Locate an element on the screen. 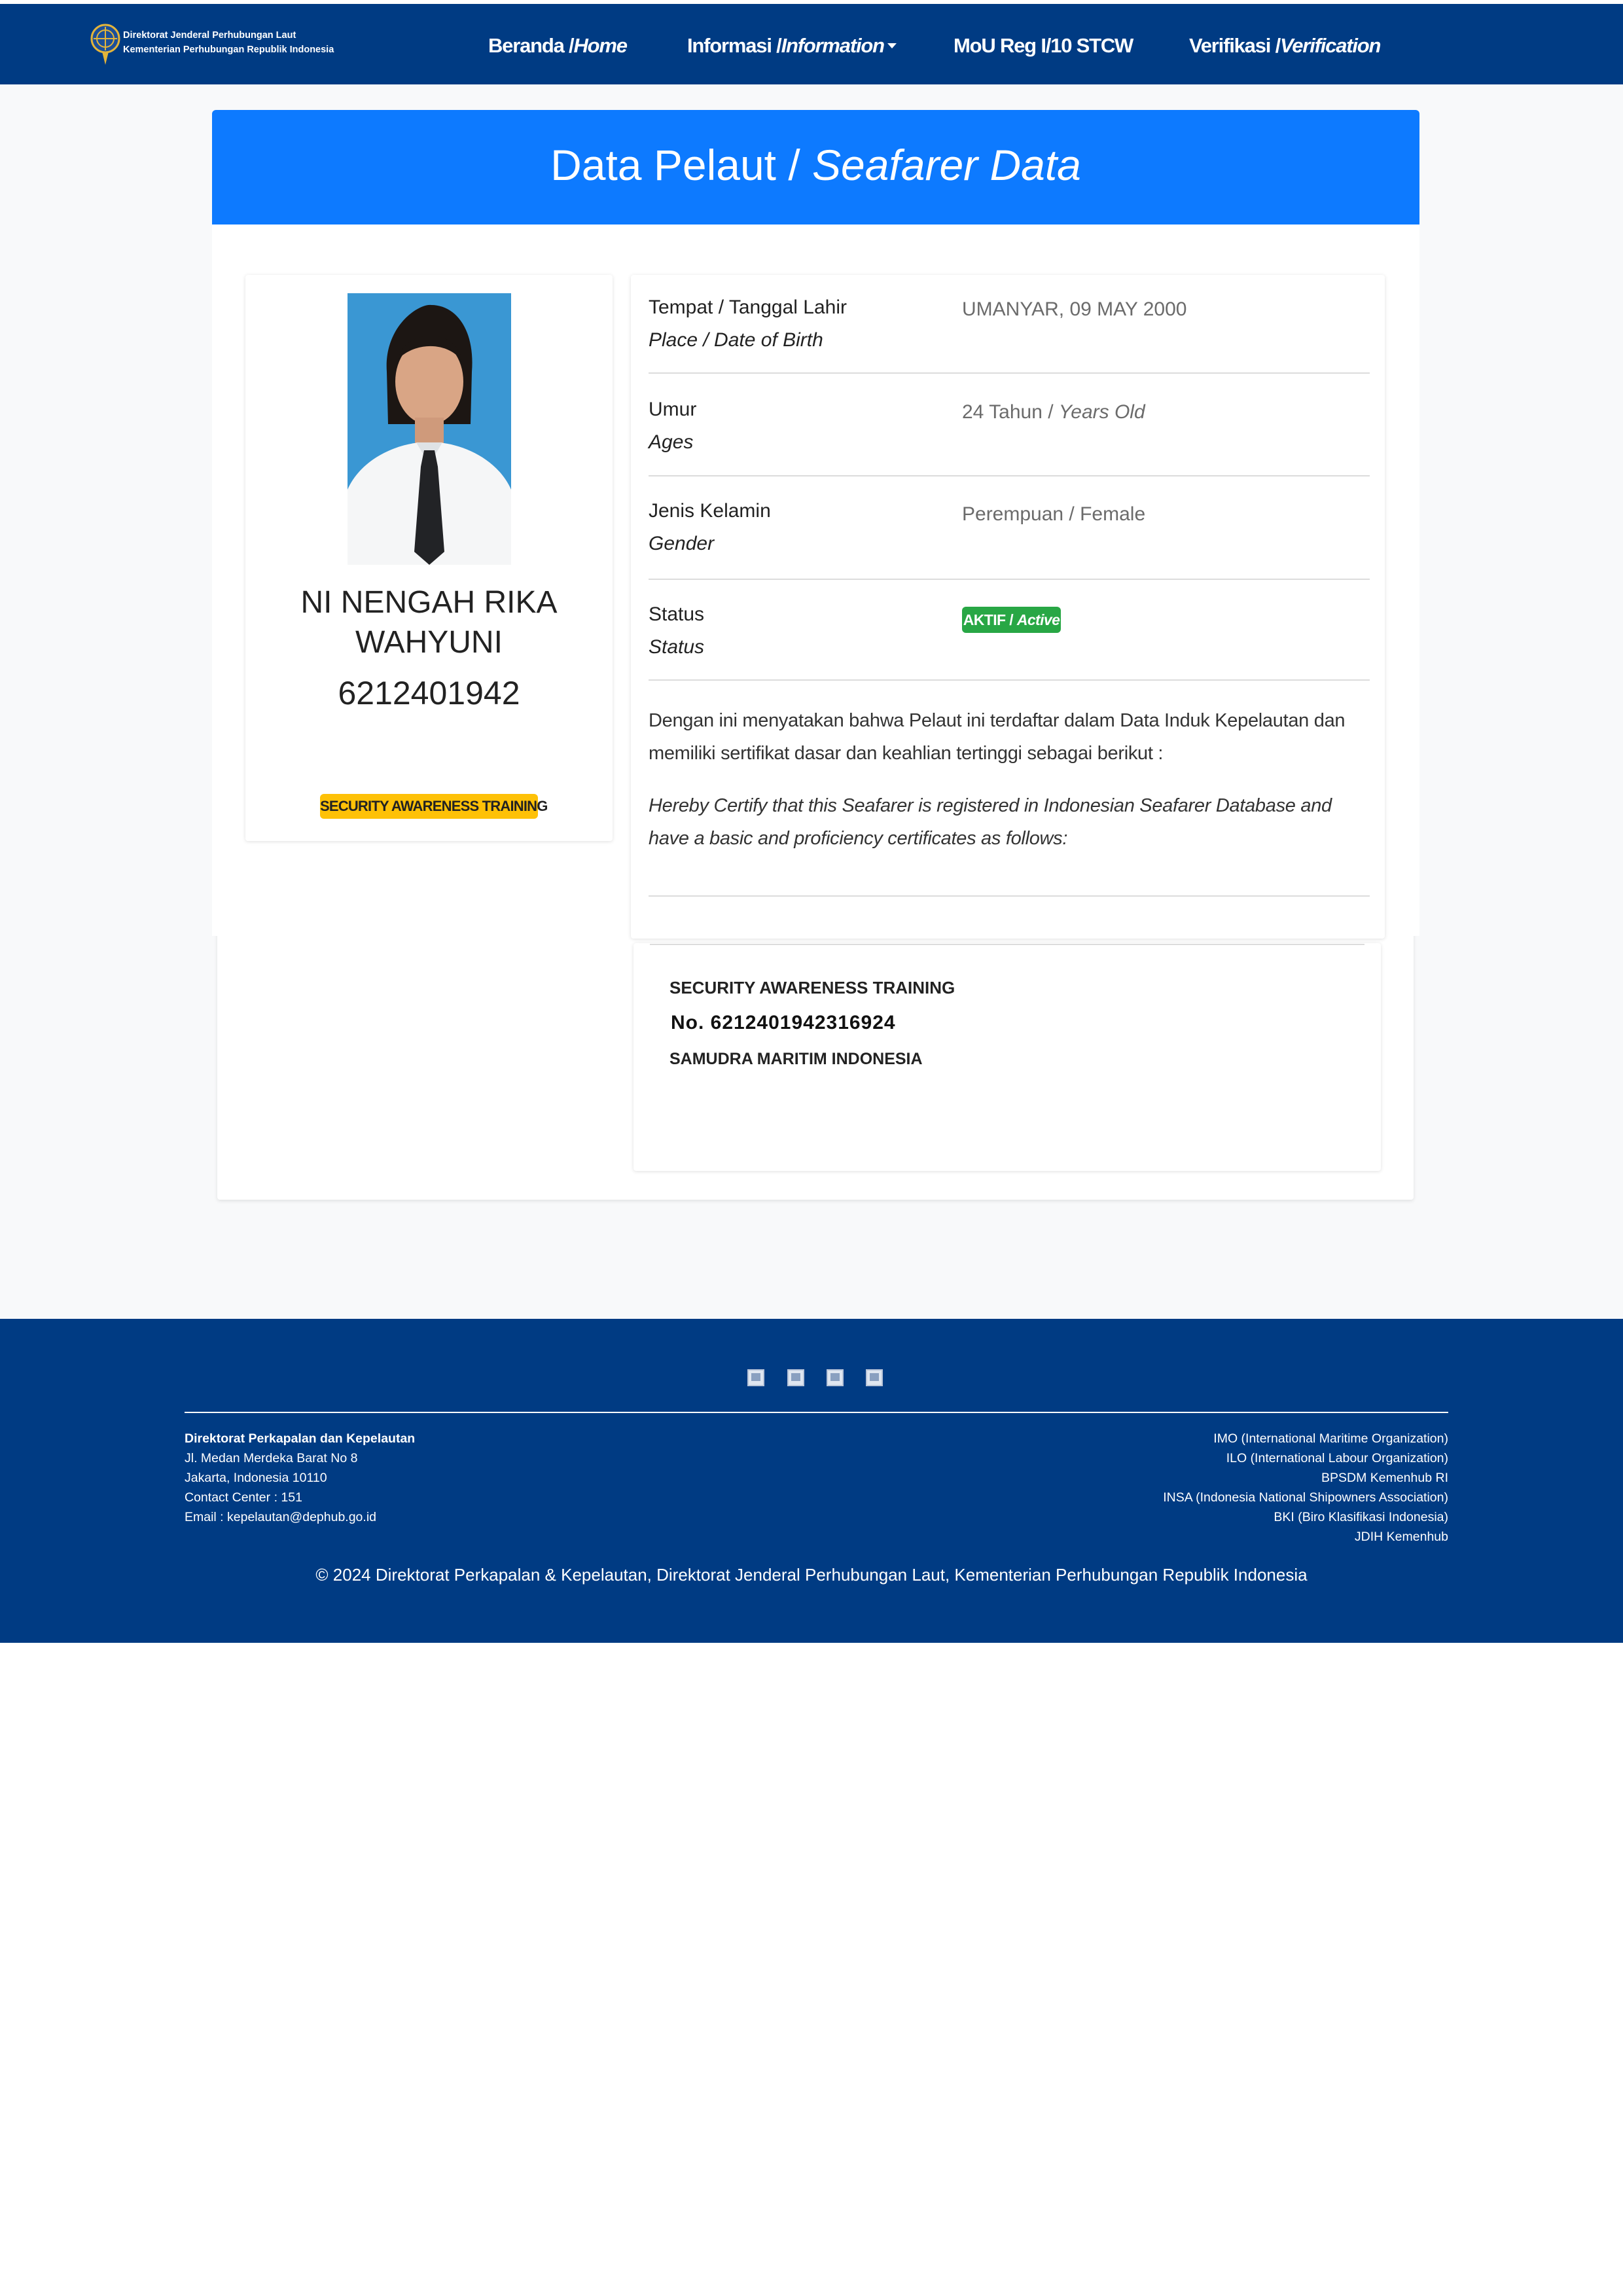 The height and width of the screenshot is (2296, 1623). birth-value: UMANYAR, 09 MAY 2000 is located at coordinates (1074, 309).